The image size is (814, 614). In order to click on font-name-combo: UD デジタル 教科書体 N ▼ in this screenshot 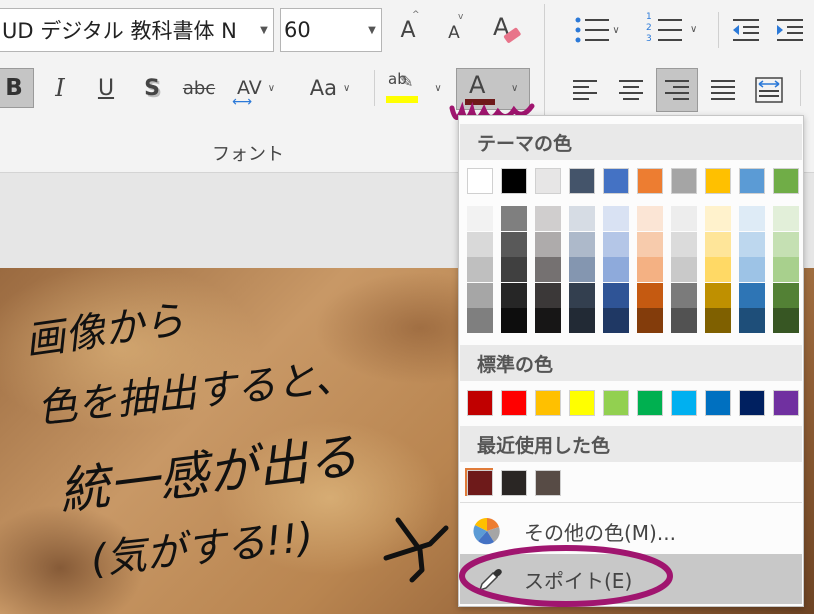, I will do `click(137, 30)`.